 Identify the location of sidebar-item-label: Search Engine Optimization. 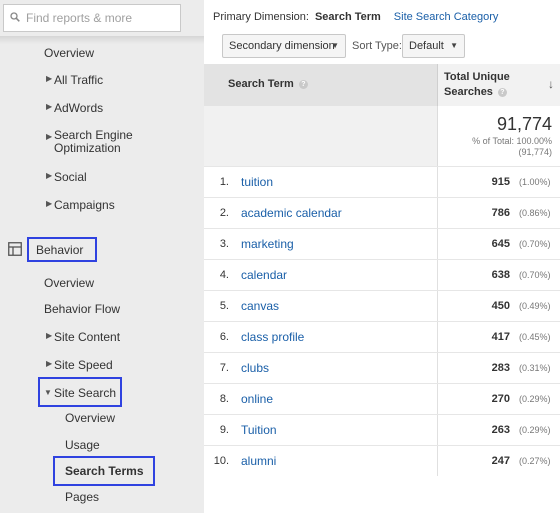
(93, 141).